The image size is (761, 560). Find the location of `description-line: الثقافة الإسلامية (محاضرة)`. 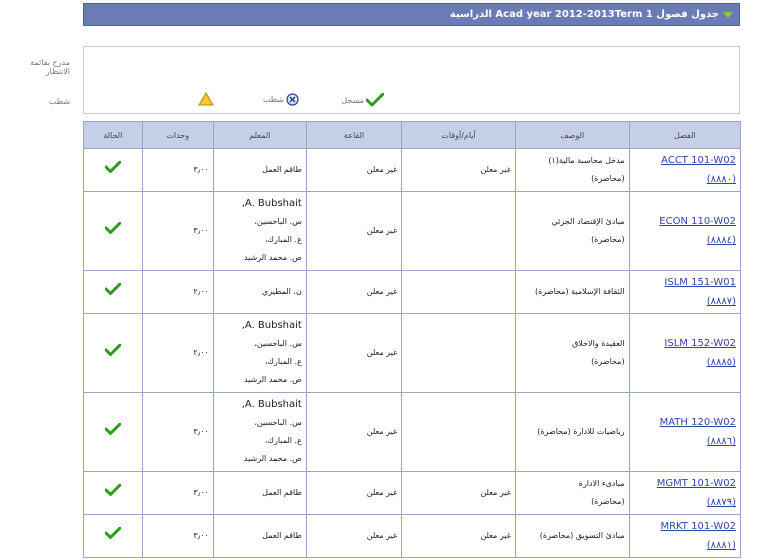

description-line: الثقافة الإسلامية (محاضرة) is located at coordinates (580, 291).